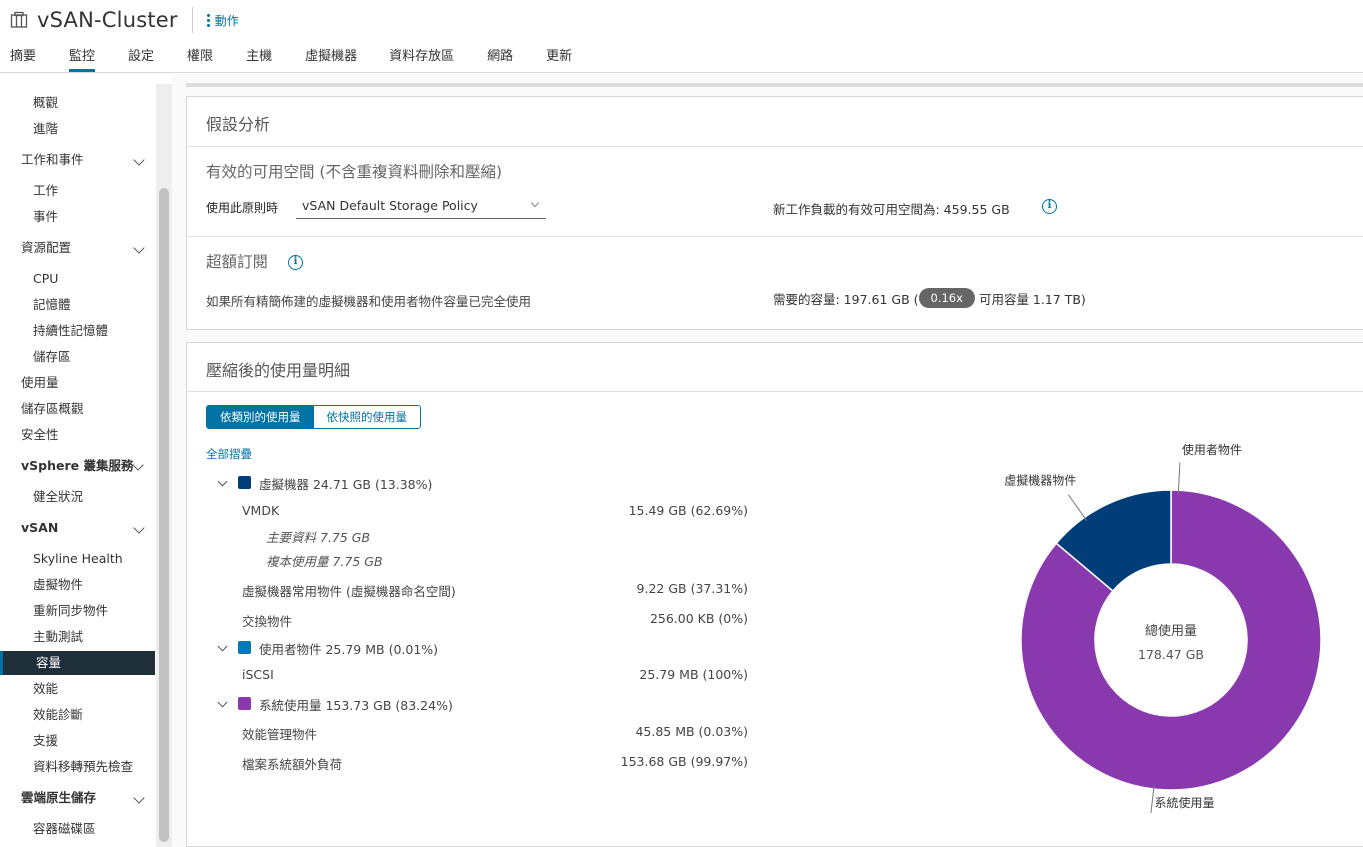 The height and width of the screenshot is (847, 1363). Describe the element at coordinates (77, 715) in the screenshot. I see `sidebar-item-performance-diagnostics: 效能診斷` at that location.